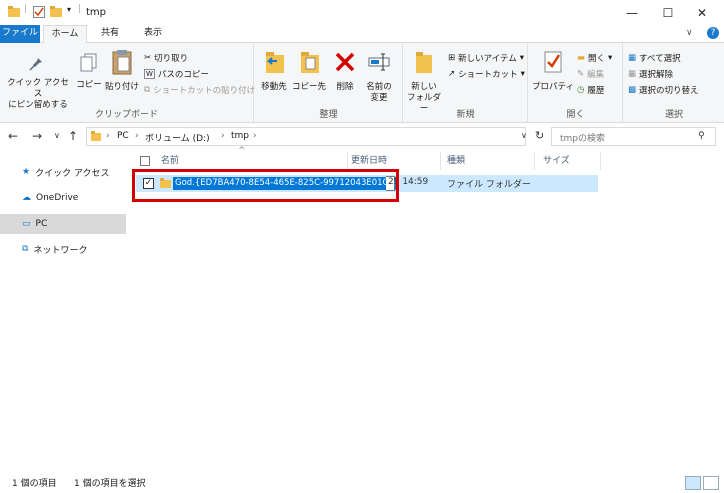  What do you see at coordinates (63, 249) in the screenshot?
I see `nav-item-network: ⧉ ネットワーク` at bounding box center [63, 249].